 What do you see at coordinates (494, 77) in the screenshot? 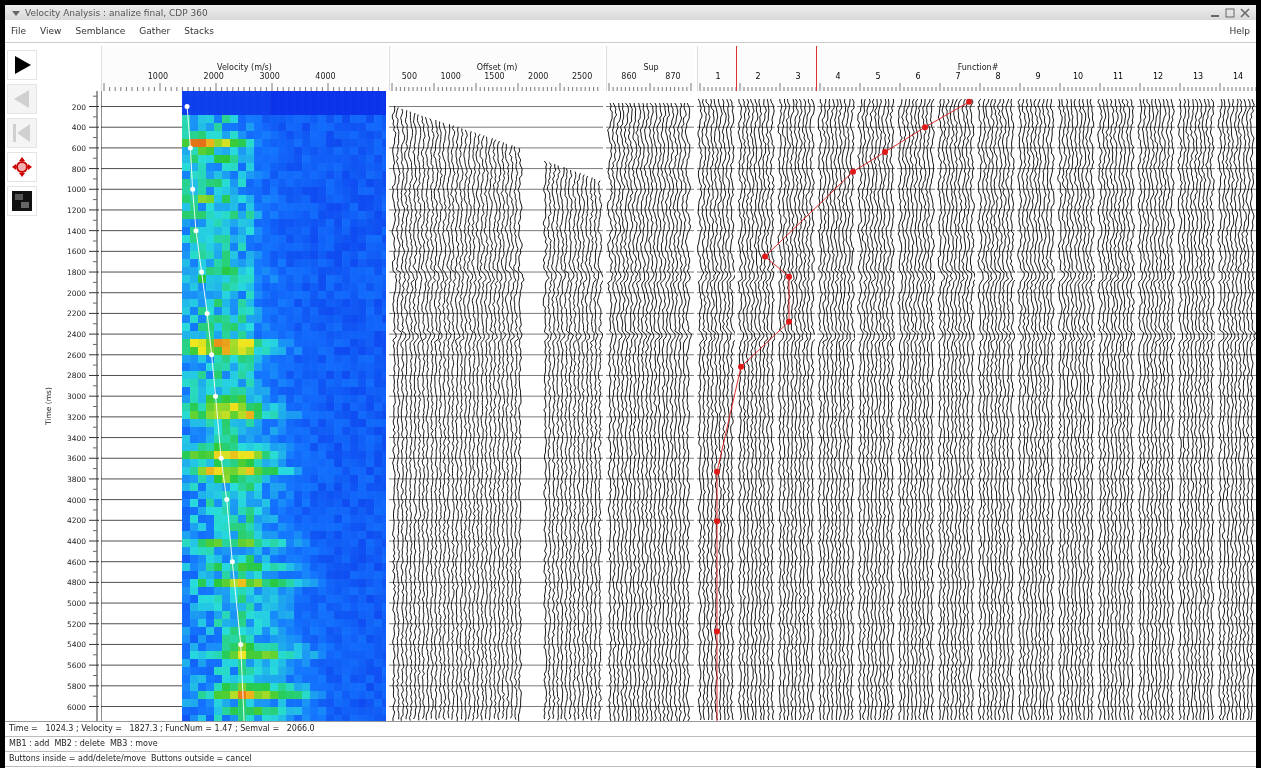
I see `offset-tick-label: 1500` at bounding box center [494, 77].